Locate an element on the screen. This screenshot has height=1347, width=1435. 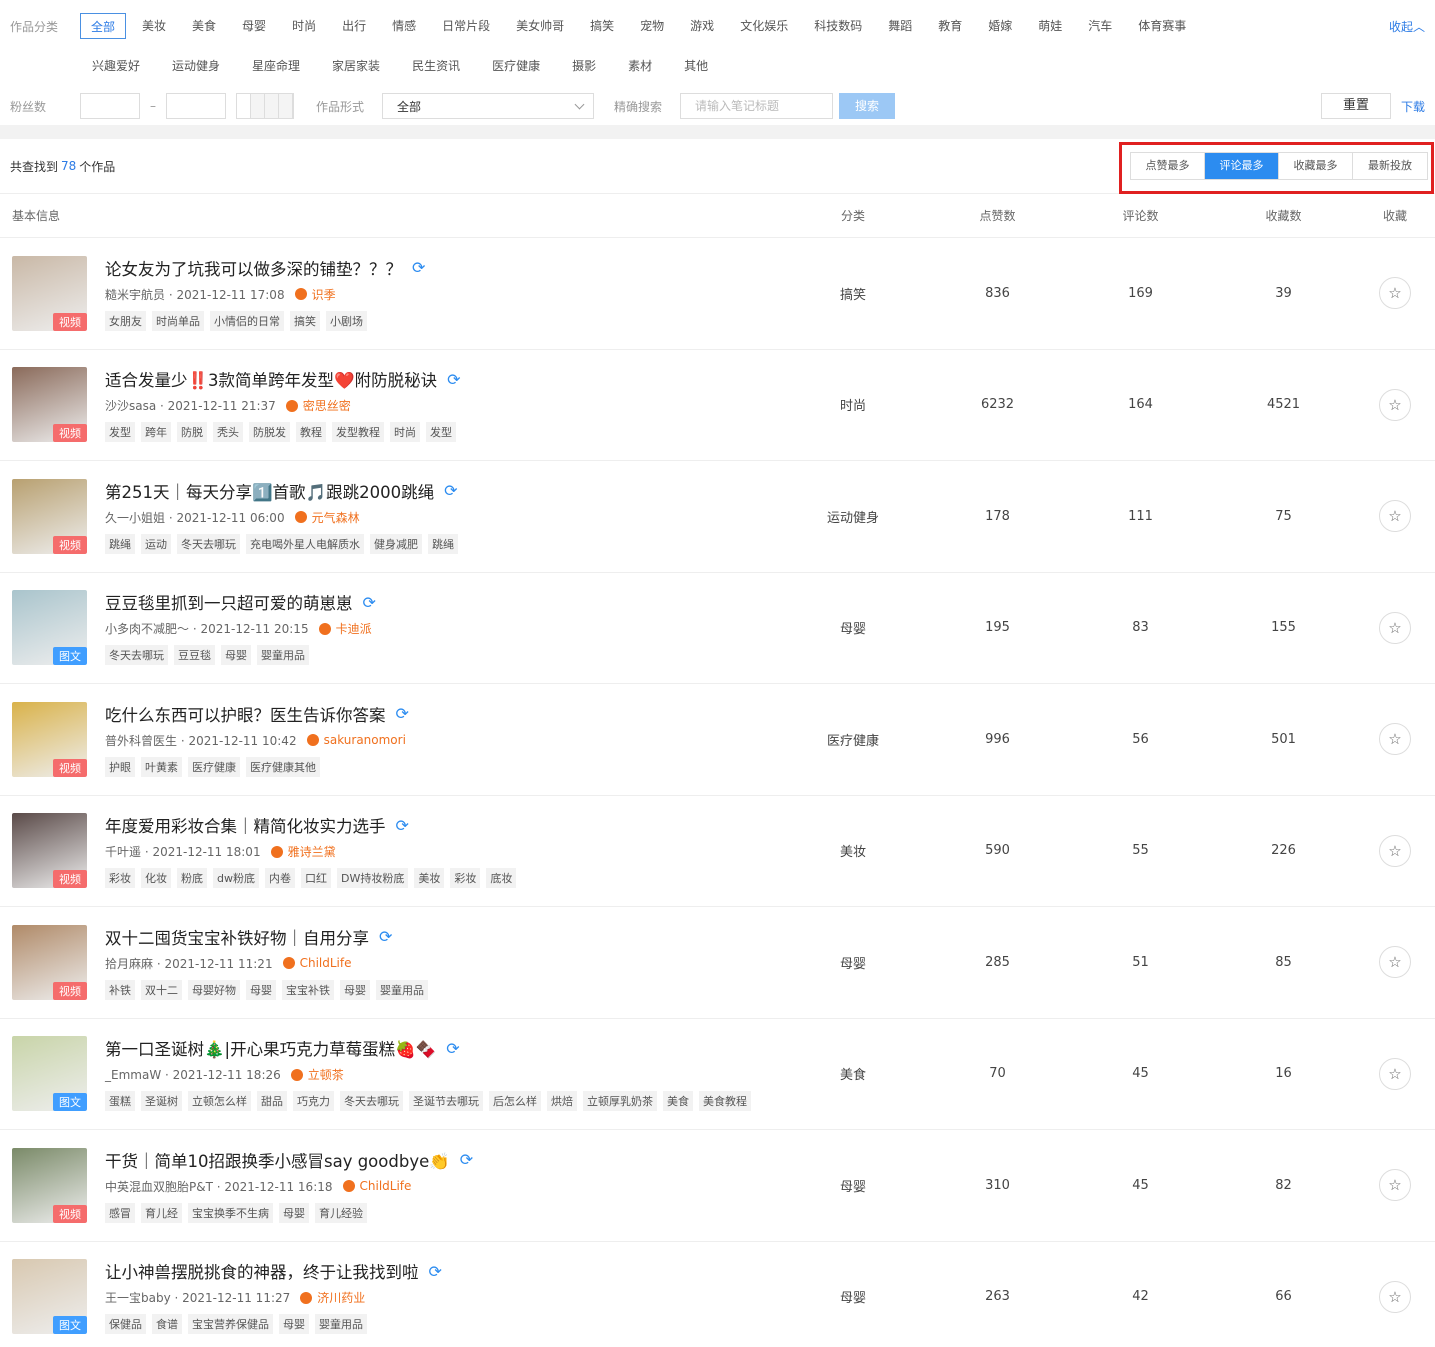
category-5: 出行 is located at coordinates (354, 26).